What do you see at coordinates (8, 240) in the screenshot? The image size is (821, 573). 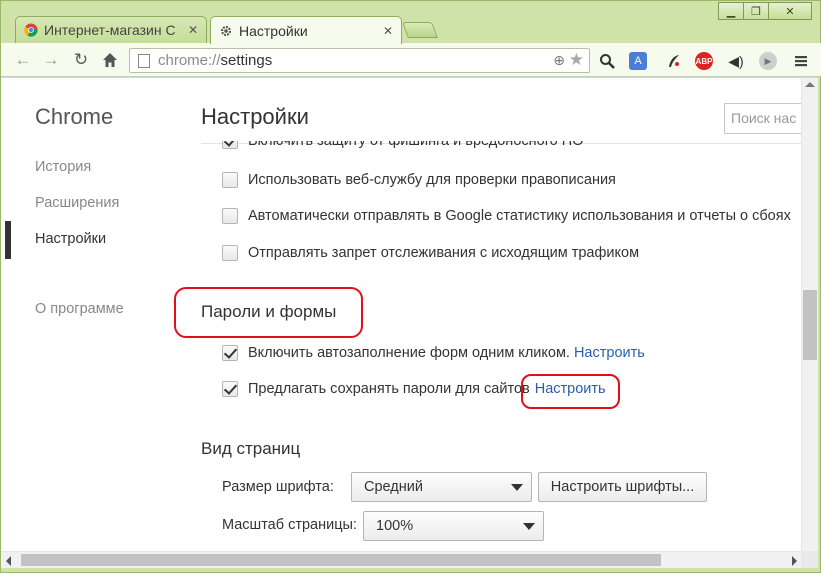 I see `active-indicator` at bounding box center [8, 240].